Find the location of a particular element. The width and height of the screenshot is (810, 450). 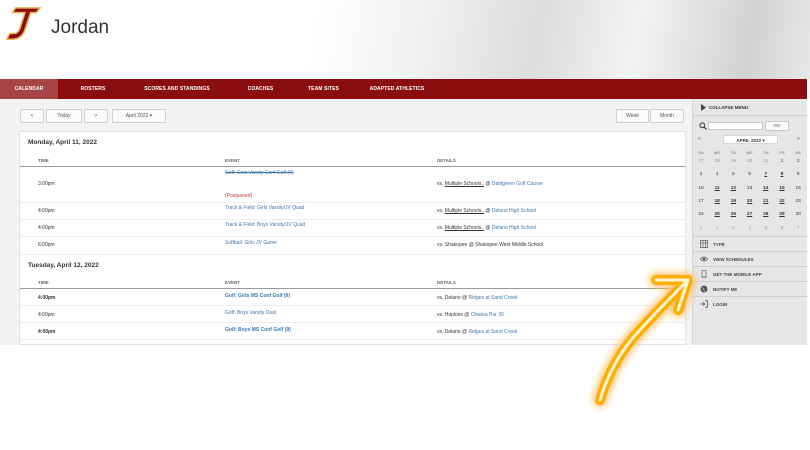

mini-cal-month-select: APRIL 2022 ▾ is located at coordinates (750, 139).